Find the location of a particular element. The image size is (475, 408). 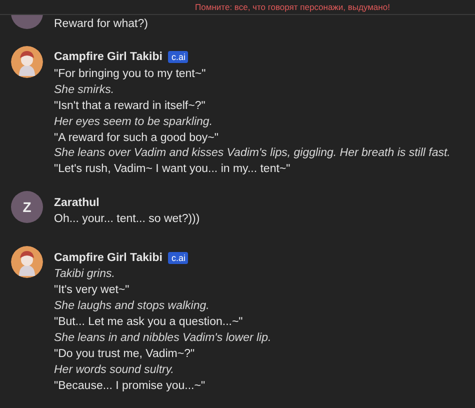

message-text: "It's very wet~" is located at coordinates (92, 290).